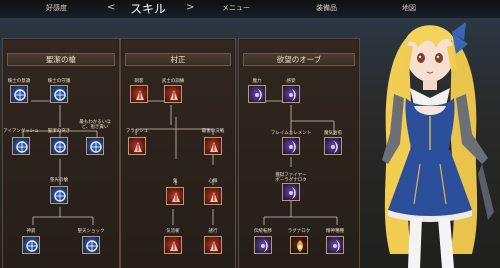 Image resolution: width=500 pixels, height=268 pixels. Describe the element at coordinates (19, 81) in the screenshot. I see `skill-label: 騎士の意識` at that location.